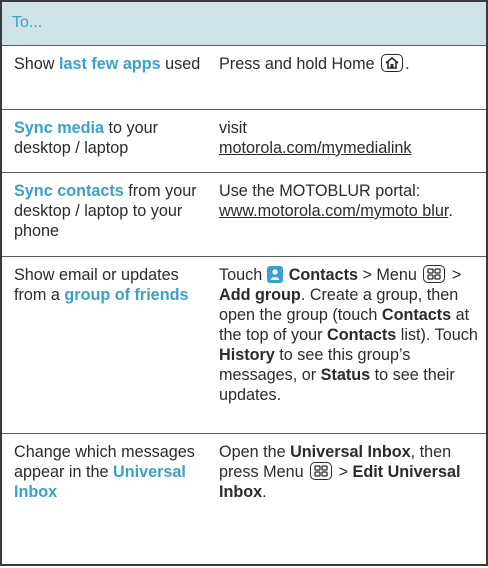 Image resolution: width=488 pixels, height=568 pixels. I want to click on instruction-text: Touch, so click(243, 275).